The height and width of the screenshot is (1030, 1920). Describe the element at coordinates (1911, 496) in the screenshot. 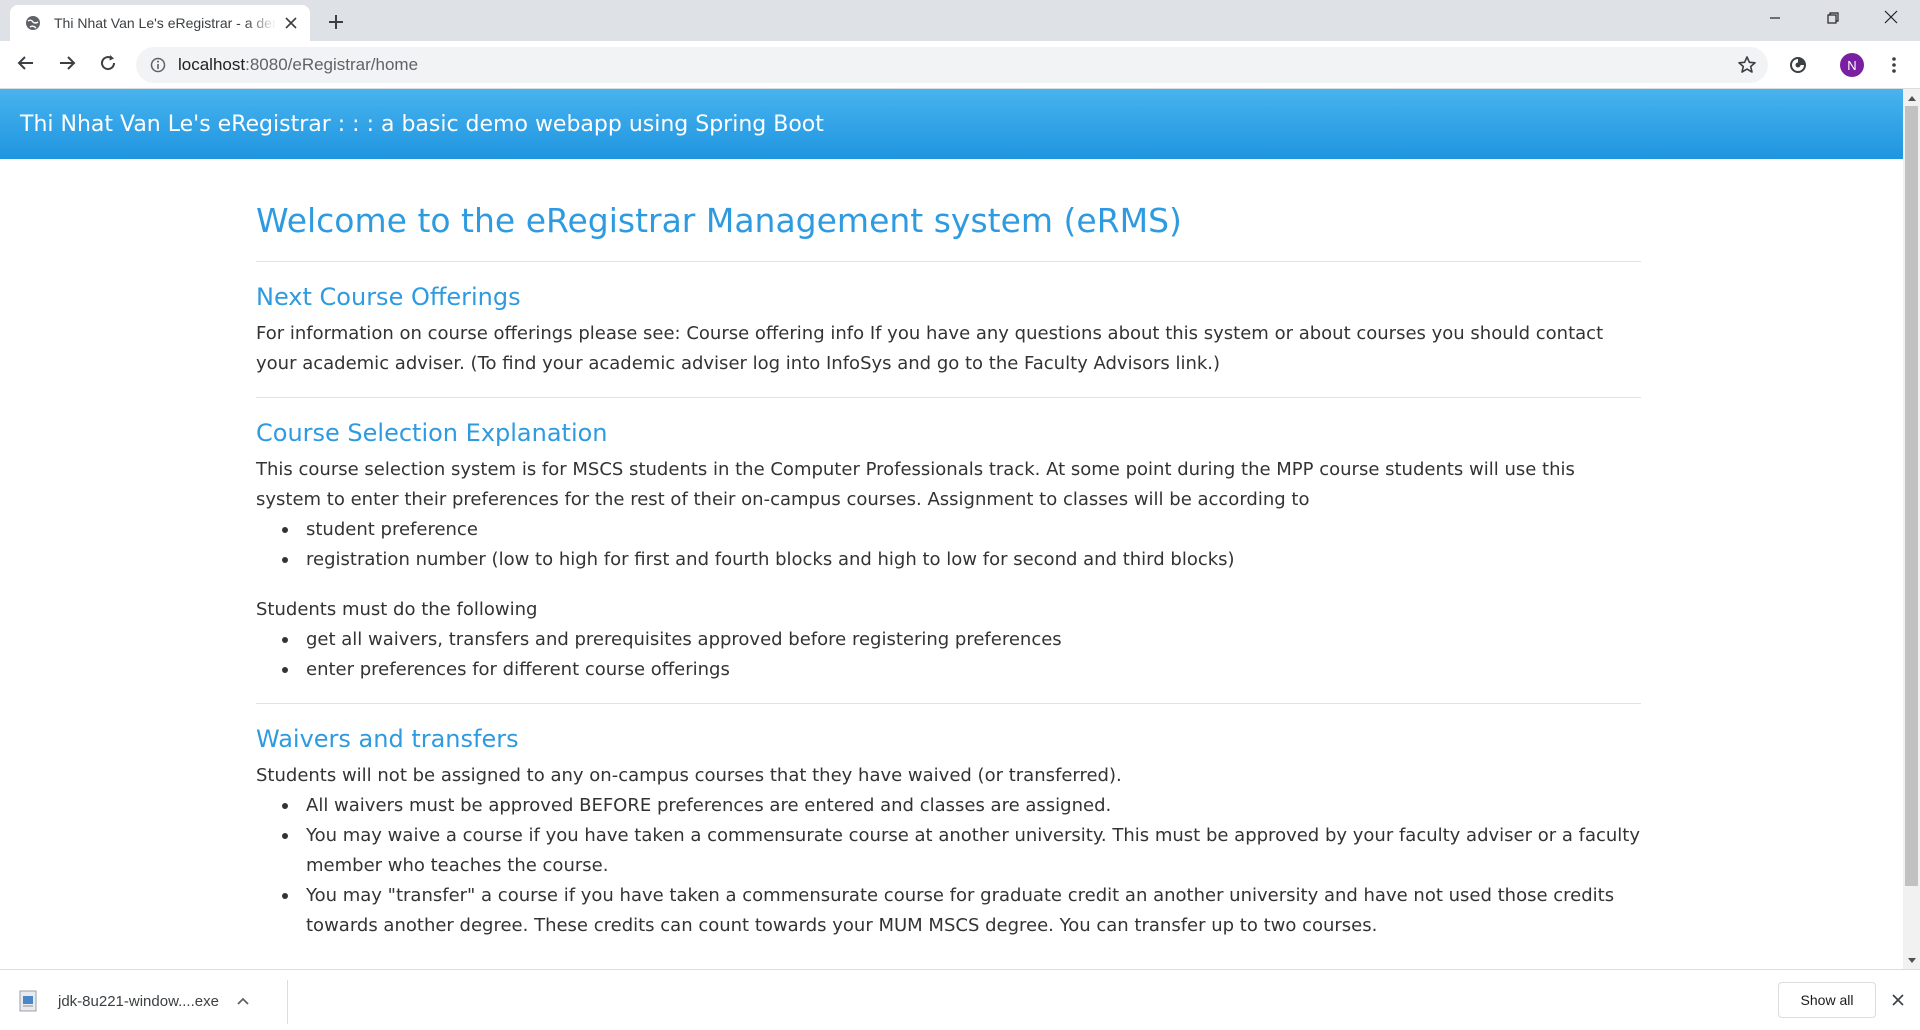

I see `scrollbar-thumb` at that location.